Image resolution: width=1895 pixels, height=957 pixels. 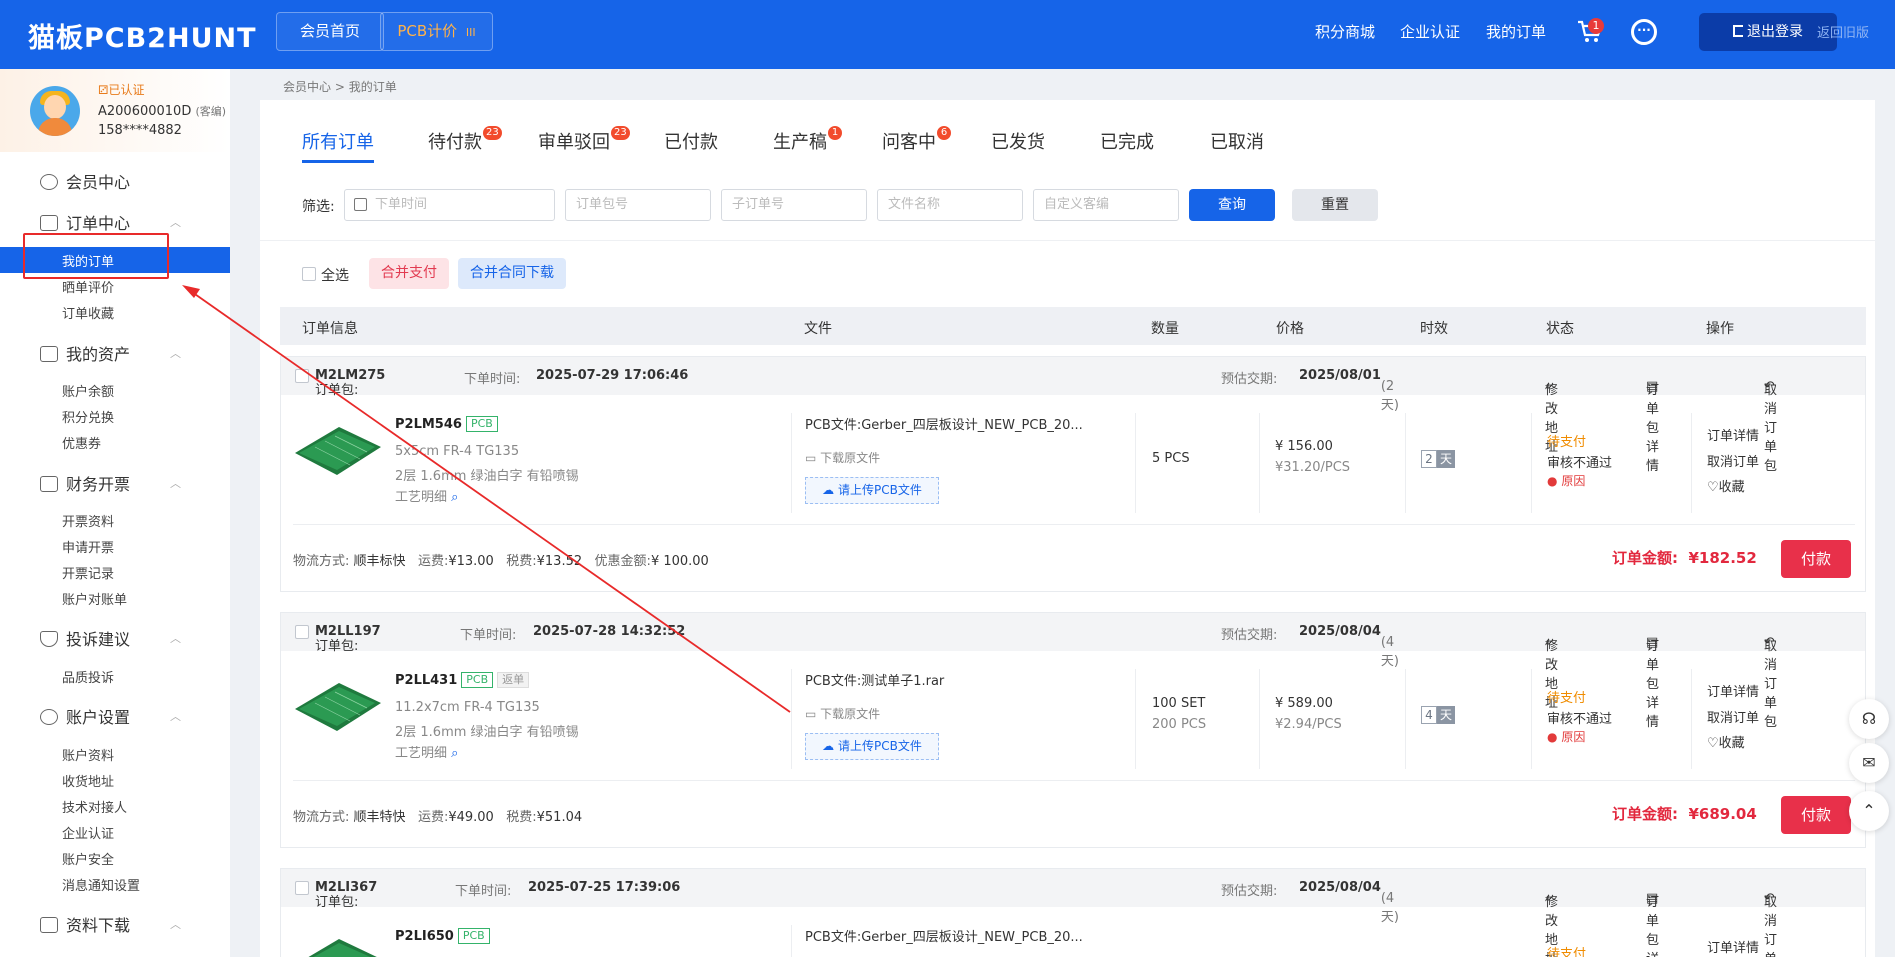 What do you see at coordinates (85, 716) in the screenshot?
I see `sidebar-account-settings: 账户设置` at bounding box center [85, 716].